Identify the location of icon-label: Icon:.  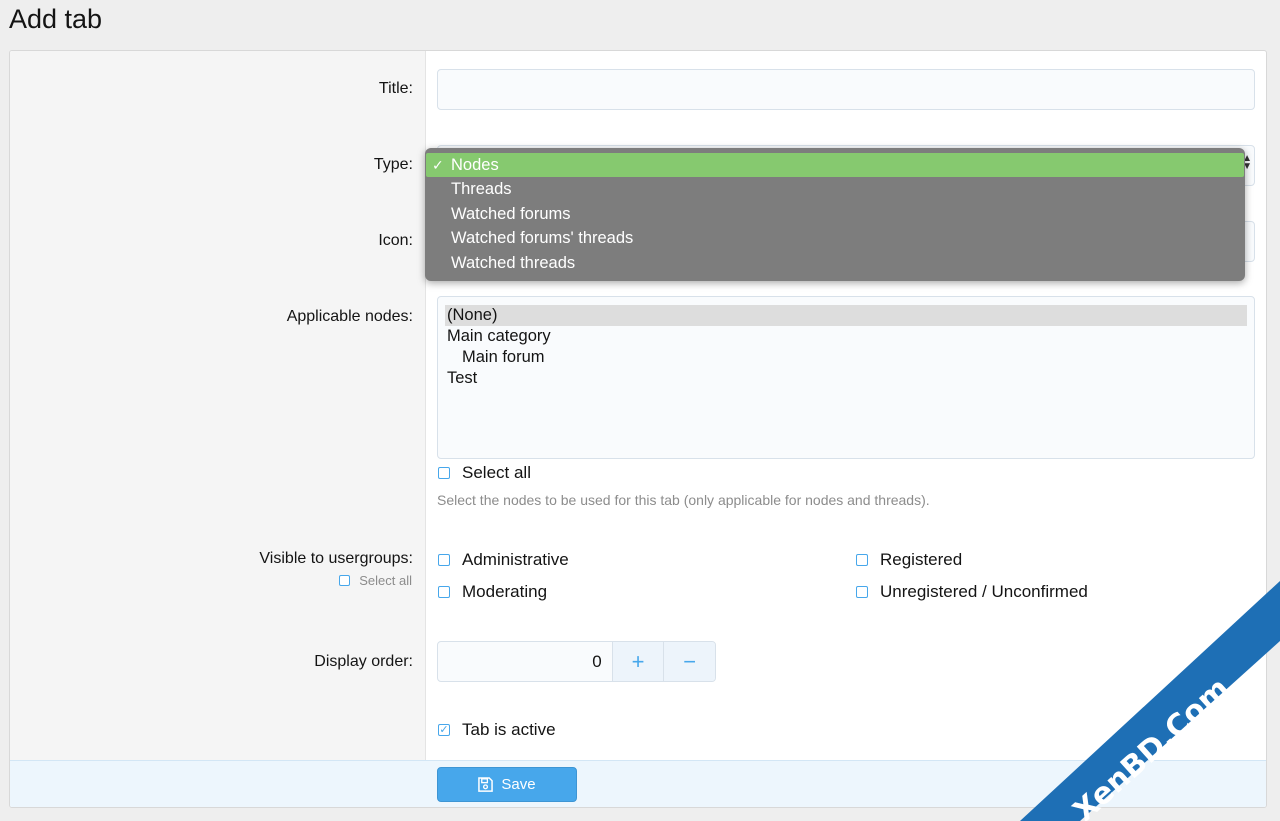
(395, 240).